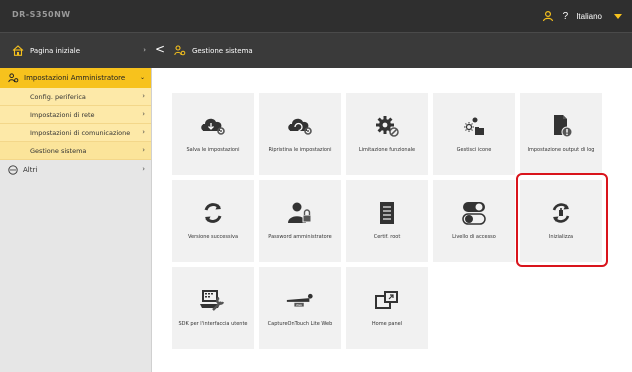 Image resolution: width=632 pixels, height=372 pixels. I want to click on tile-next-version: Versione successiva, so click(213, 221).